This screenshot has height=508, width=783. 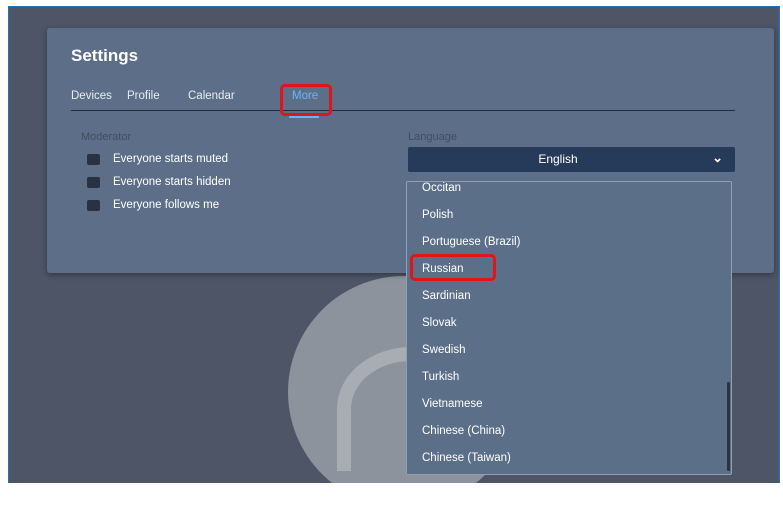 I want to click on option-everyone-starts-muted: Everyone starts muted, so click(x=157, y=159).